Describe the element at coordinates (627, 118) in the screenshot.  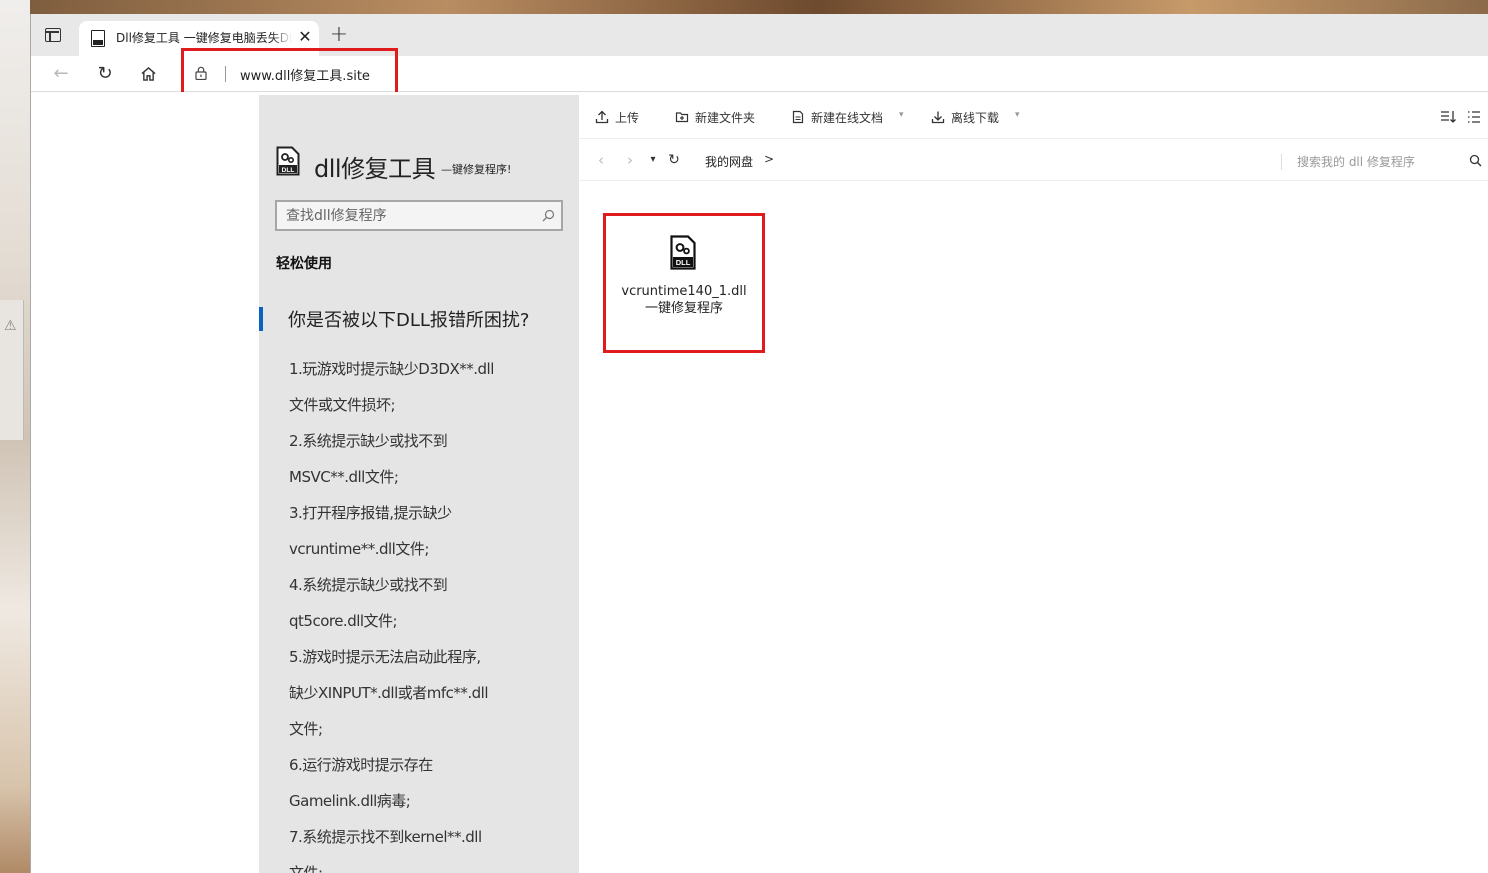
I see `upload-label: 上传` at that location.